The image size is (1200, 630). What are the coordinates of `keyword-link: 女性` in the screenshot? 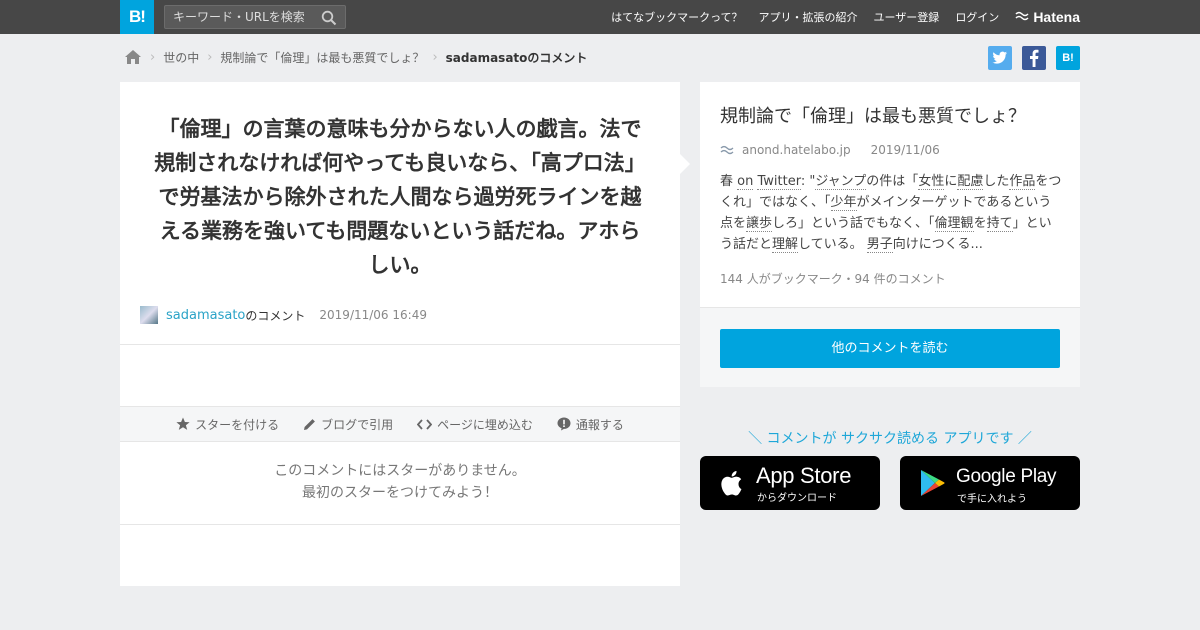 It's located at (931, 182).